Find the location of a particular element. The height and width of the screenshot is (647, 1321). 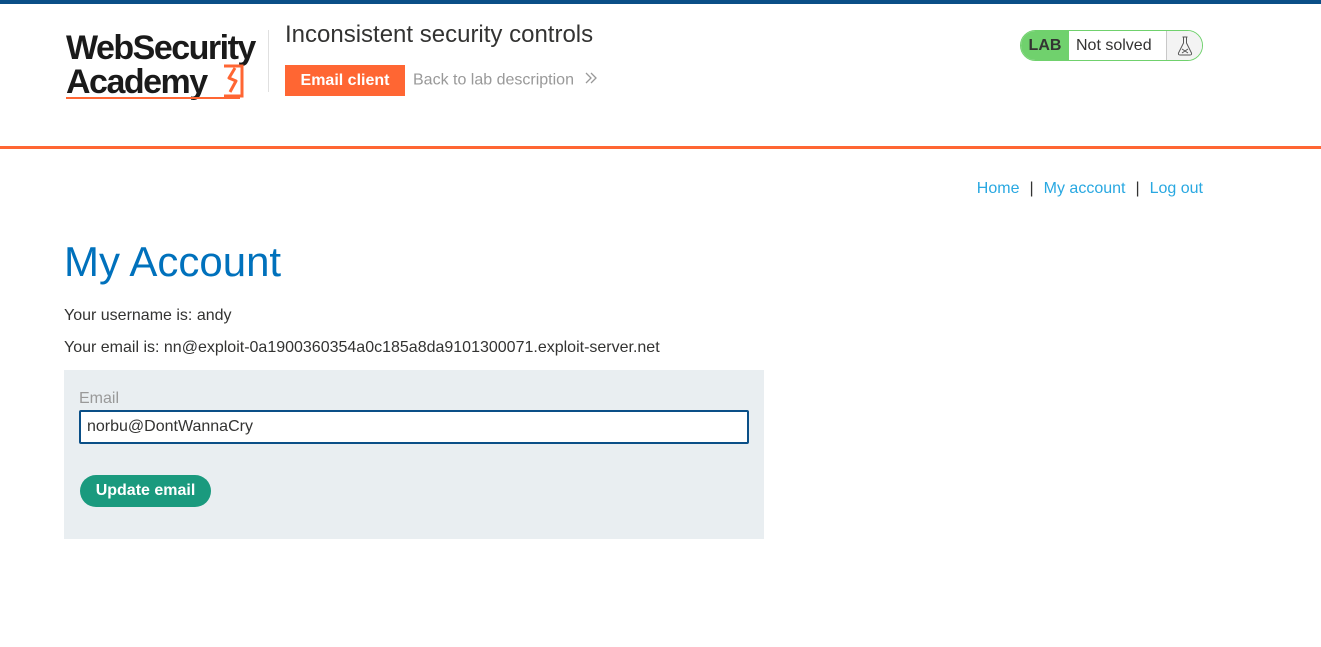

back-to-lab-description-link: Back to lab description is located at coordinates (505, 80).